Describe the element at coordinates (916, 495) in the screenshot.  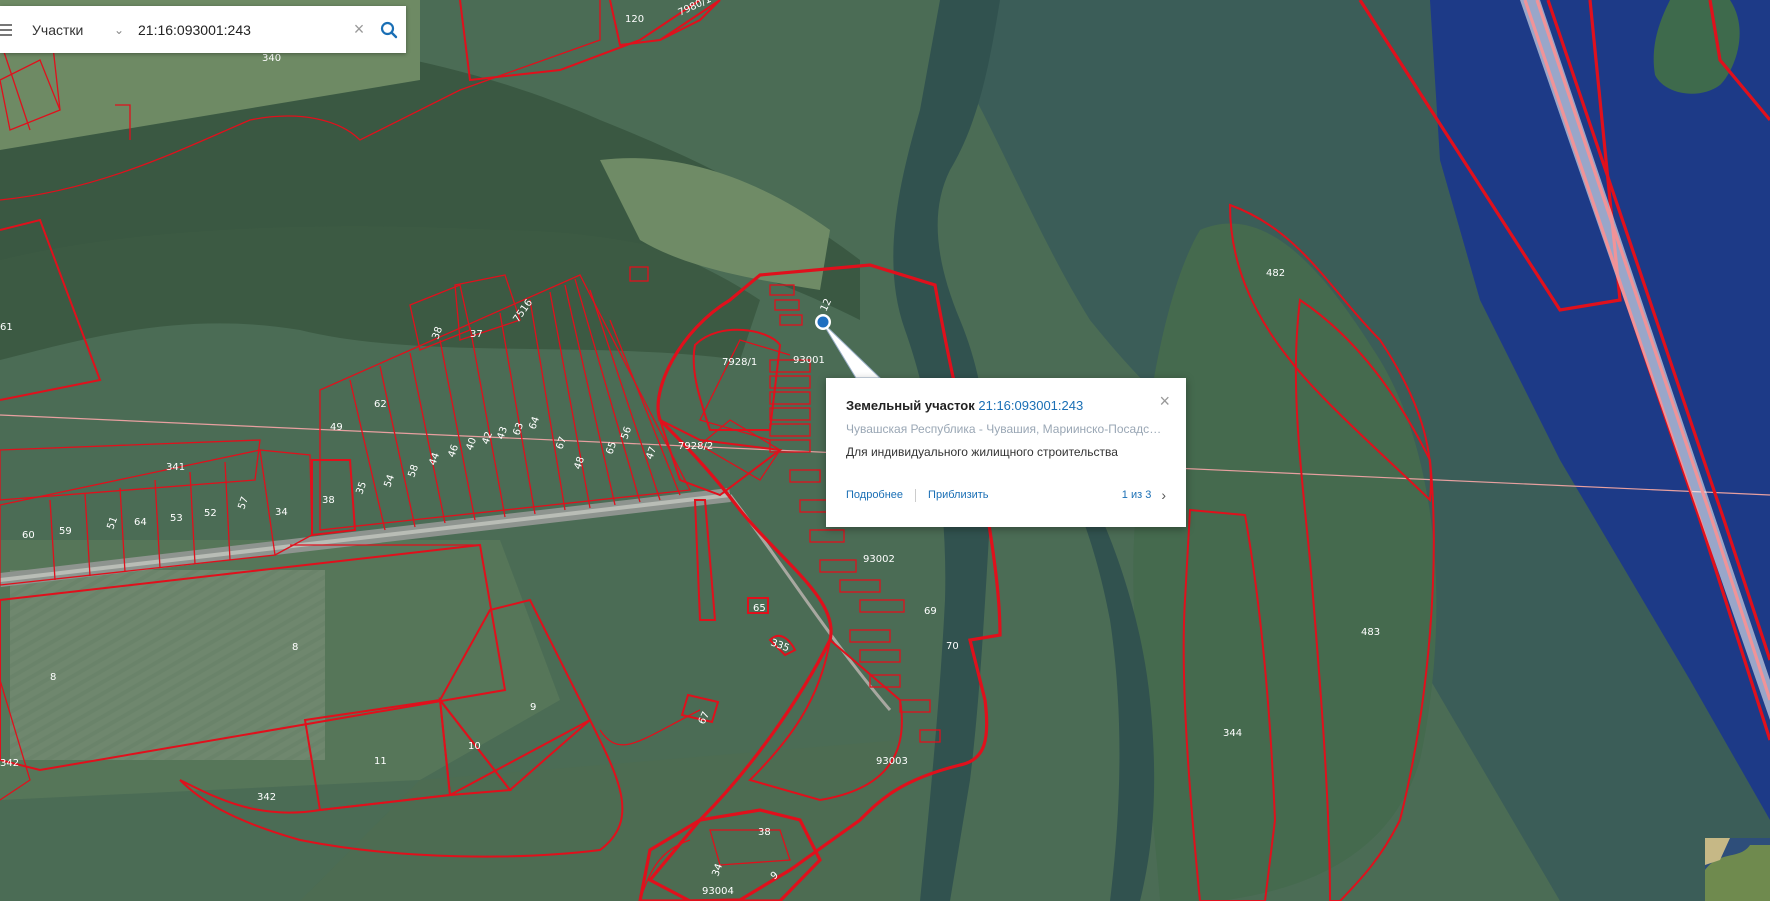
I see `divider` at that location.